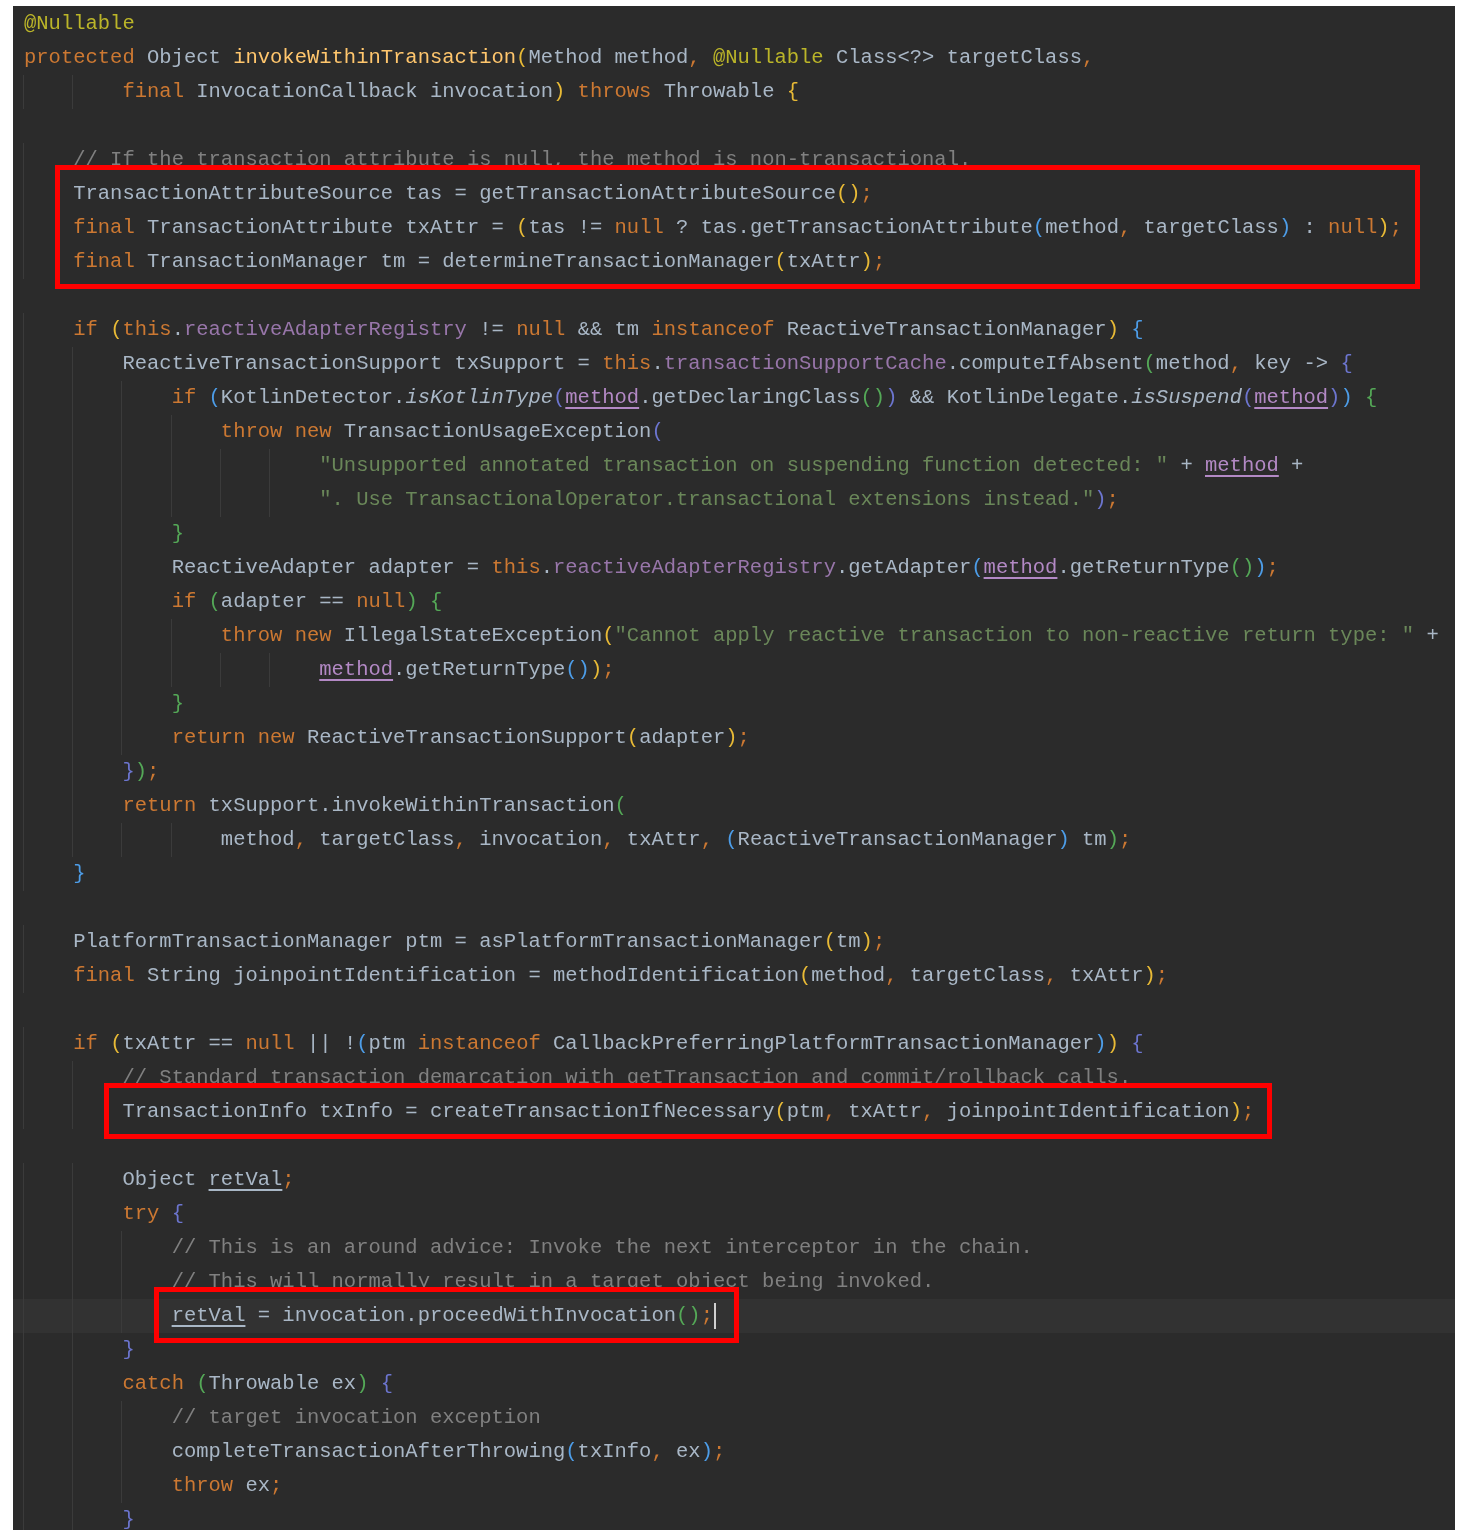 The width and height of the screenshot is (1458, 1536). I want to click on code-line: ". Use TransactionalOperator.transactional extensions instead.");, so click(719, 500).